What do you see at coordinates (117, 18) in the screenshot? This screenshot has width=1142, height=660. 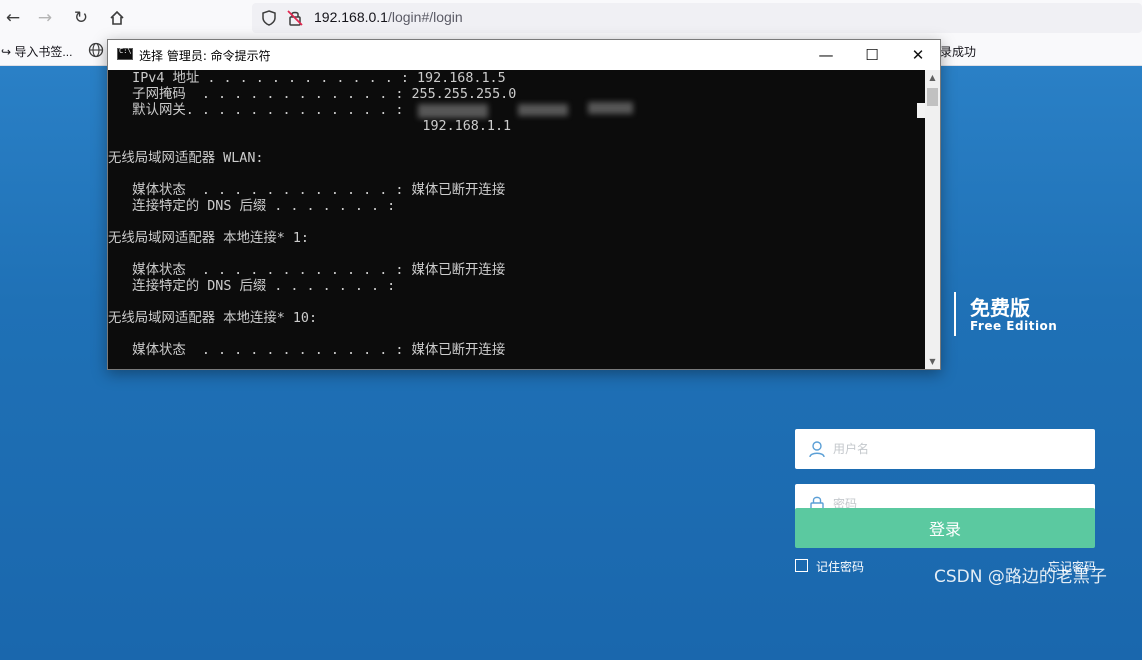 I see `home-icon` at bounding box center [117, 18].